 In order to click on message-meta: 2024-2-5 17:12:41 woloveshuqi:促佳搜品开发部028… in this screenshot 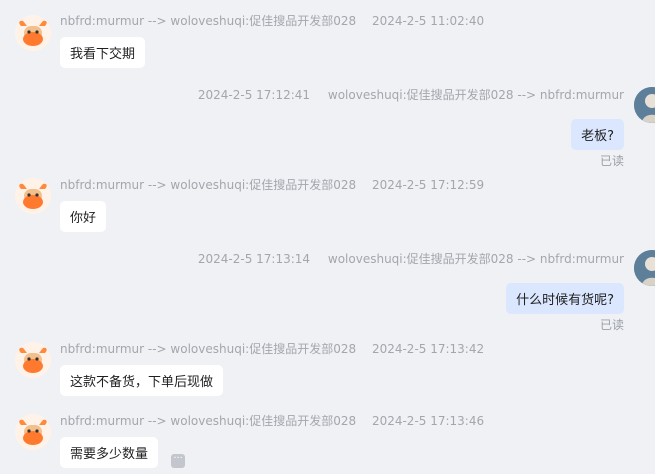, I will do `click(411, 94)`.